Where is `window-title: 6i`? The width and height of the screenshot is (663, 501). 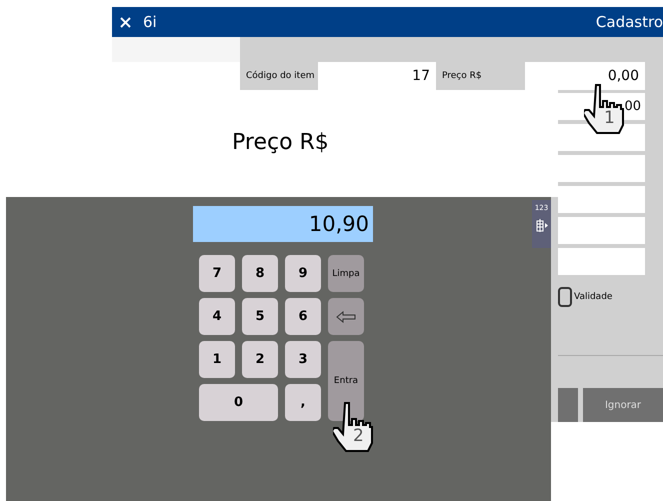
window-title: 6i is located at coordinates (150, 22).